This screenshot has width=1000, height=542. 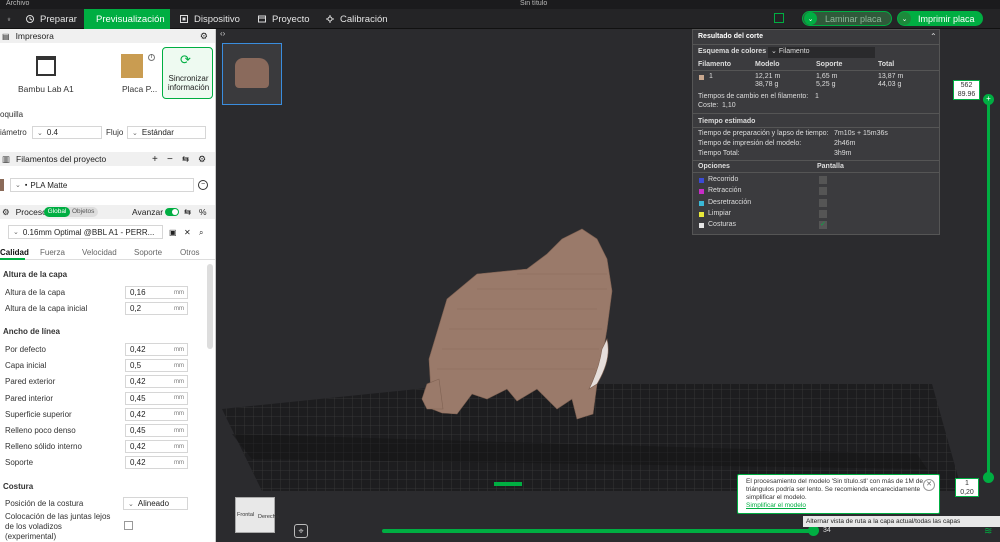 I want to click on setting-value: Alineado, so click(x=153, y=503).